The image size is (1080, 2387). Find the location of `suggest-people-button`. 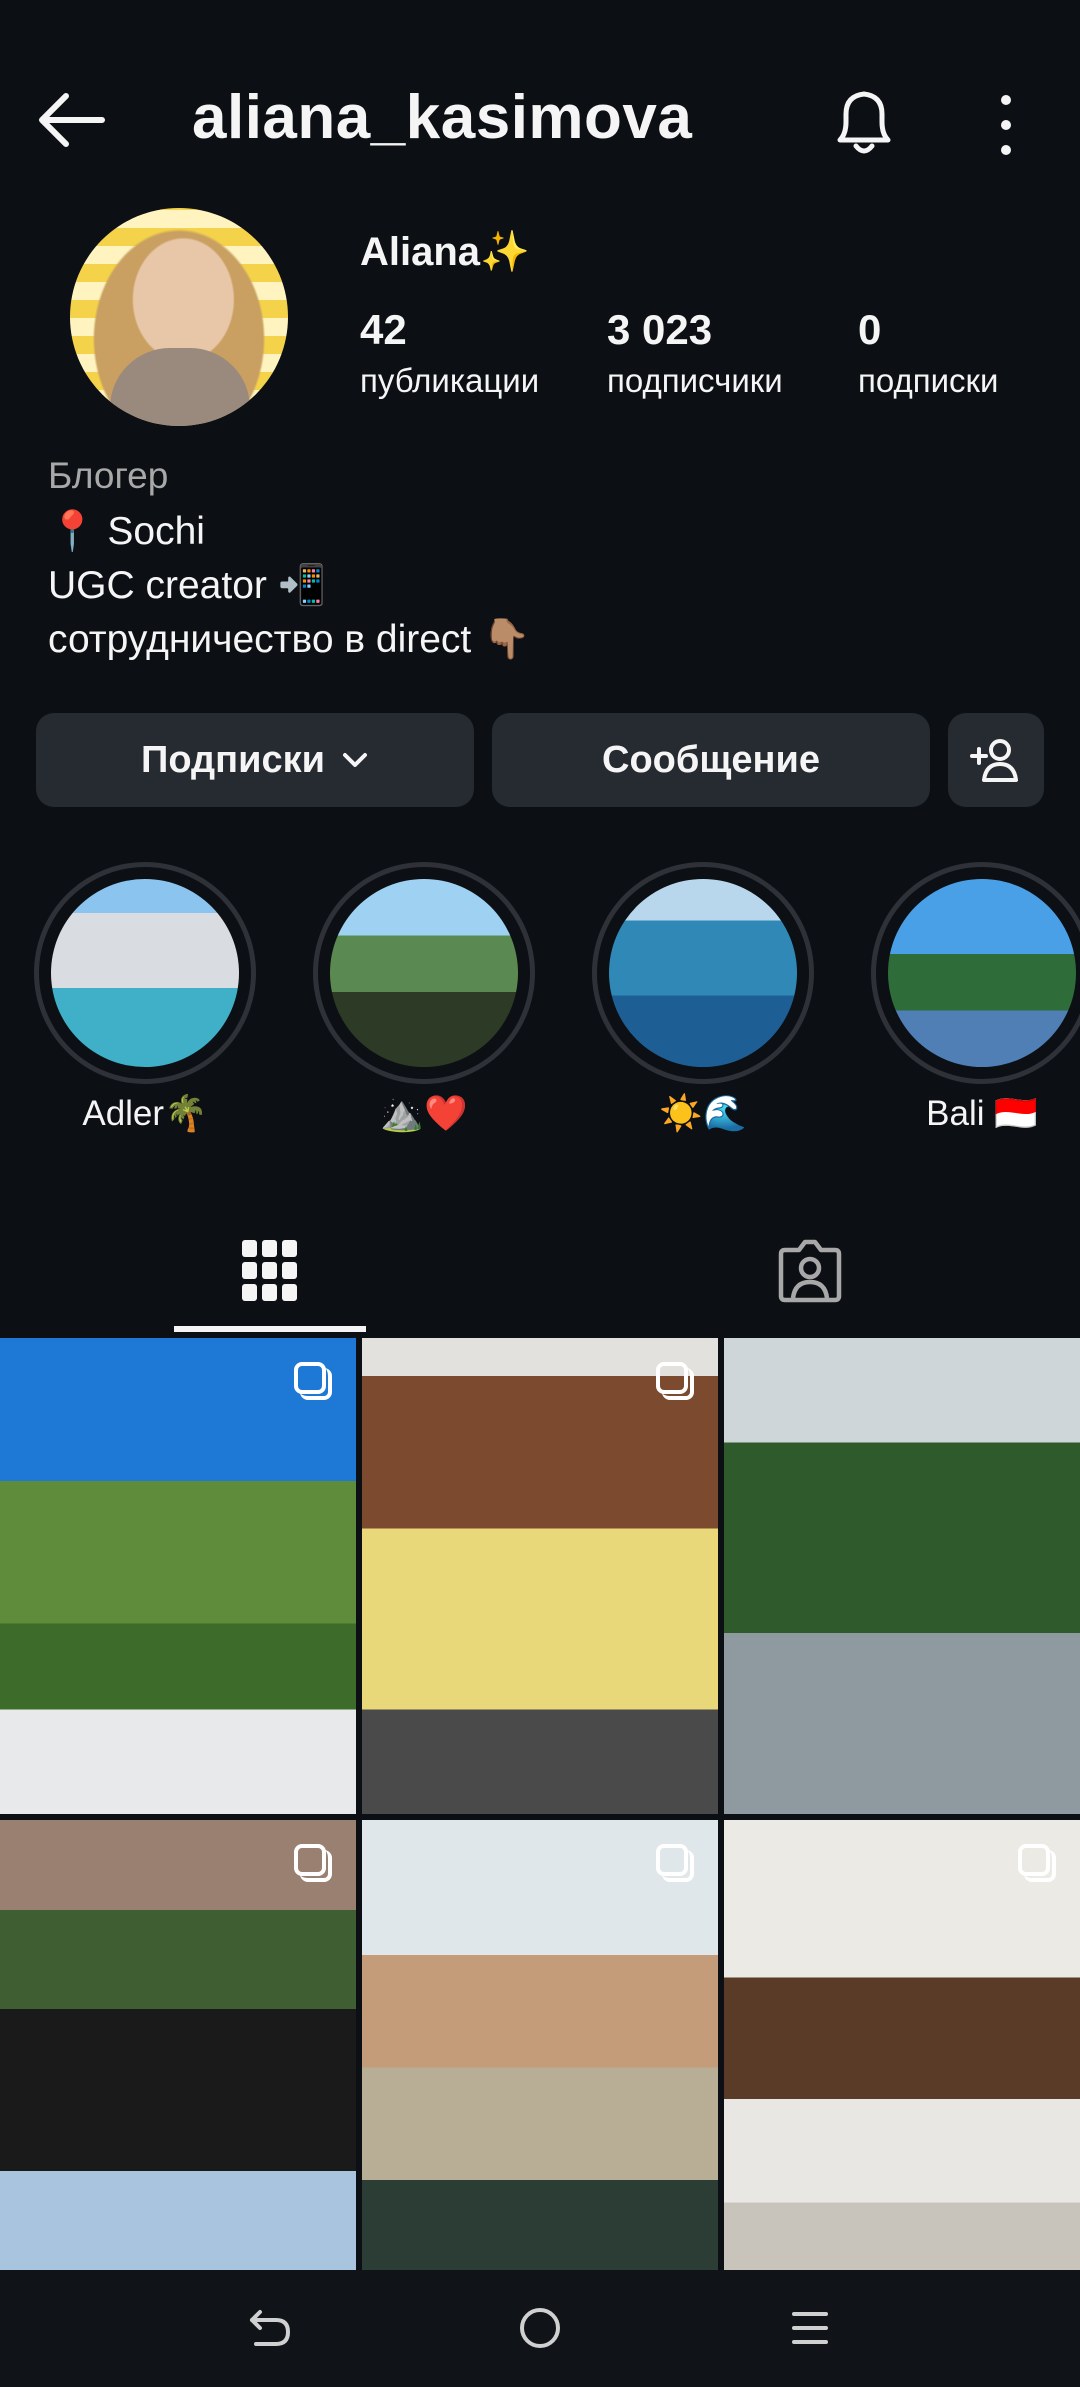

suggest-people-button is located at coordinates (996, 760).